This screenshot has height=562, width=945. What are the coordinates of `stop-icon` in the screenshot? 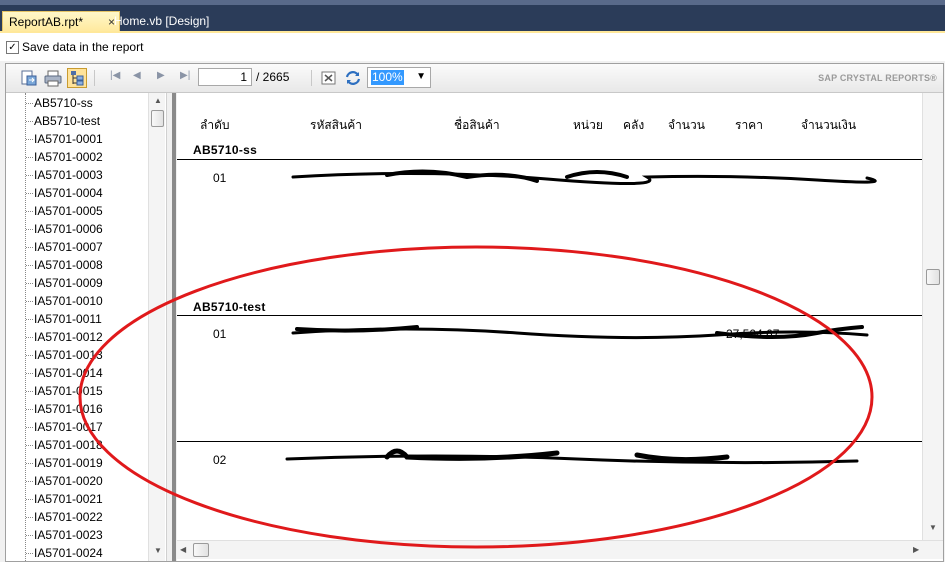 It's located at (329, 78).